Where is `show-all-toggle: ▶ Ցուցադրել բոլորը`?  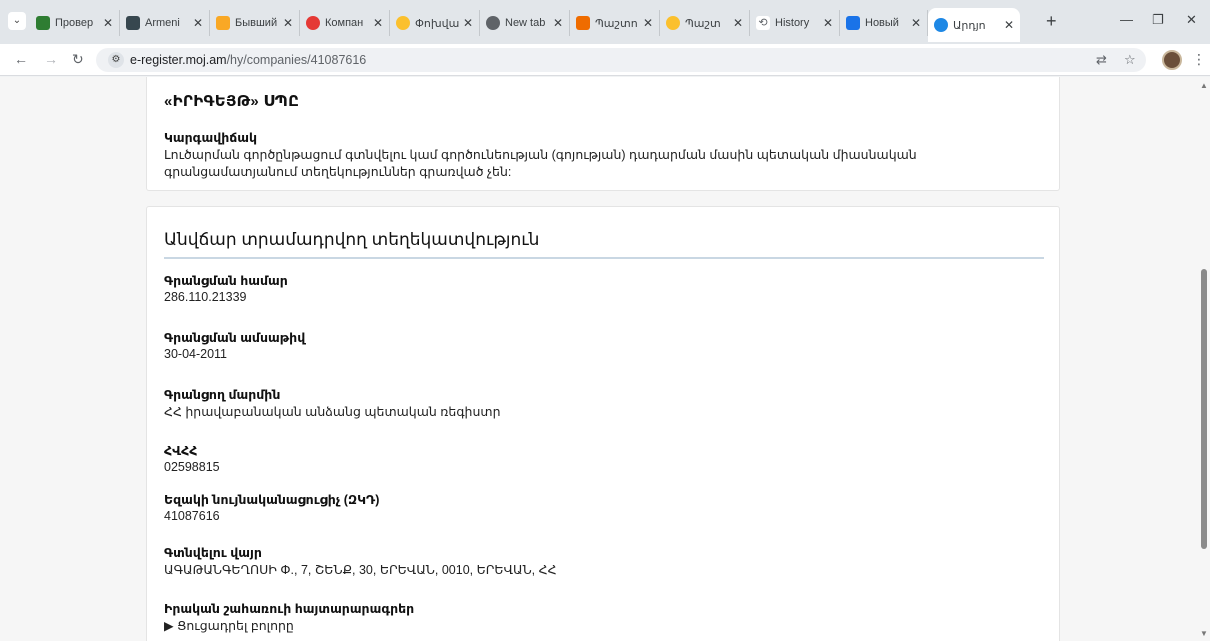
show-all-toggle: ▶ Ցուցադրել բոլորը is located at coordinates (229, 625).